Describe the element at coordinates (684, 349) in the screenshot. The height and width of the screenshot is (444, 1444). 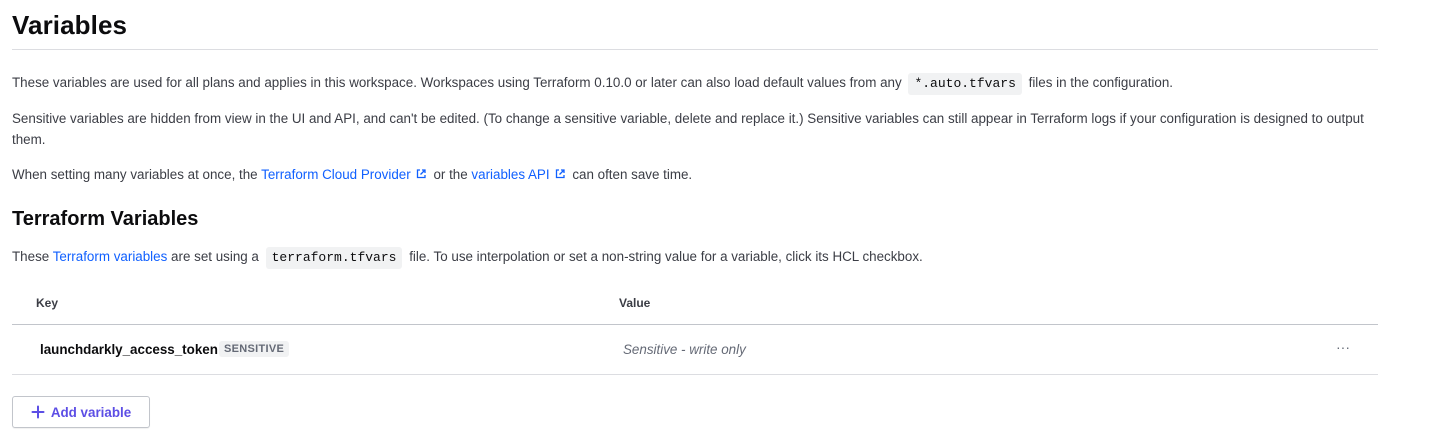
I see `variable-value: Sensitive - write only` at that location.